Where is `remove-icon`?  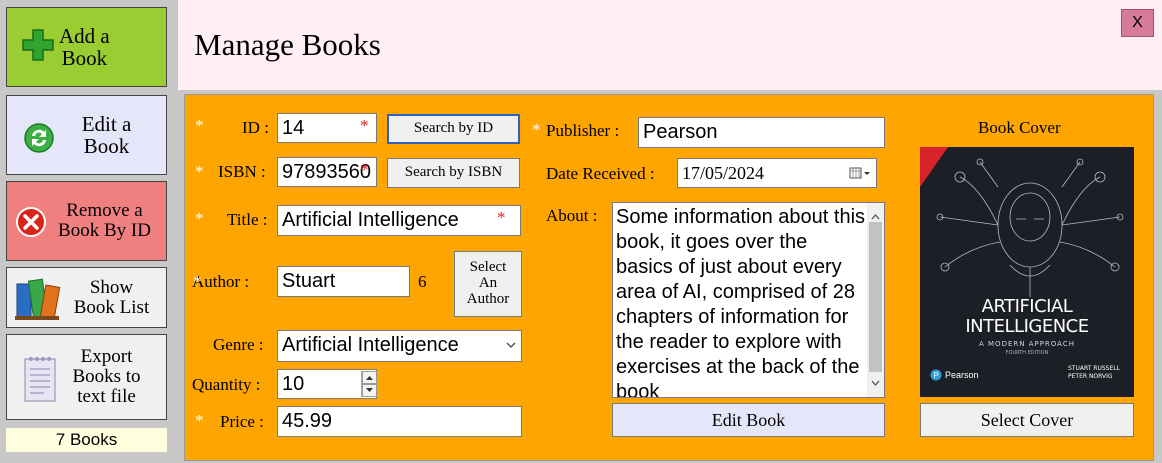 remove-icon is located at coordinates (31, 224).